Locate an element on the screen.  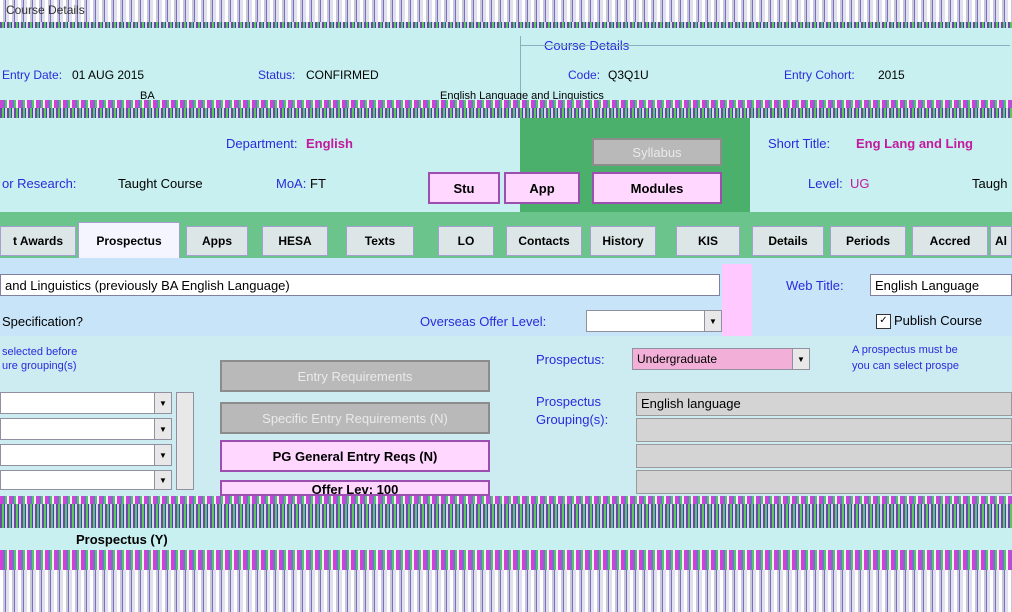
tab-periods: Periods is located at coordinates (868, 241).